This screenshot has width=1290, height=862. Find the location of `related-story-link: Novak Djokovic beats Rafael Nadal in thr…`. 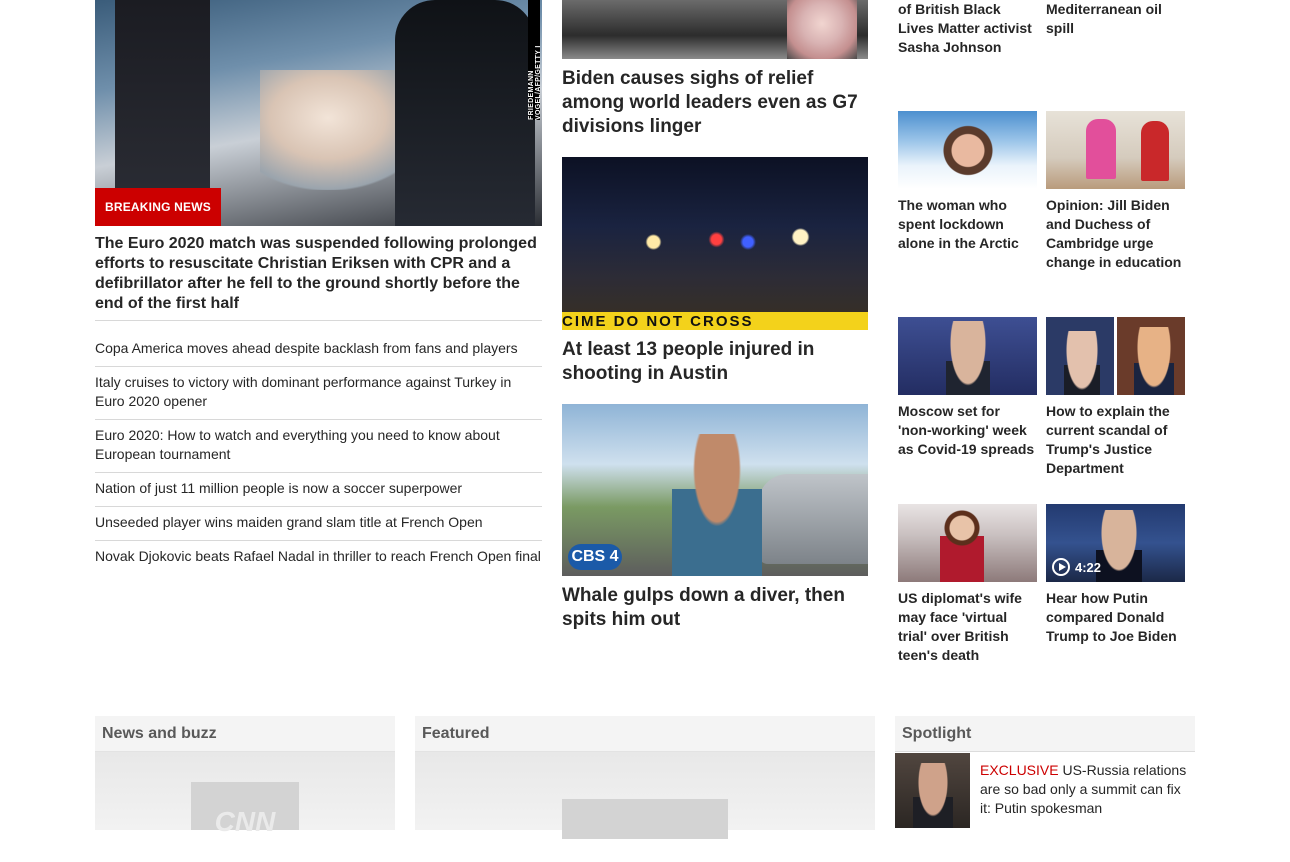

related-story-link: Novak Djokovic beats Rafael Nadal in thr… is located at coordinates (318, 557).